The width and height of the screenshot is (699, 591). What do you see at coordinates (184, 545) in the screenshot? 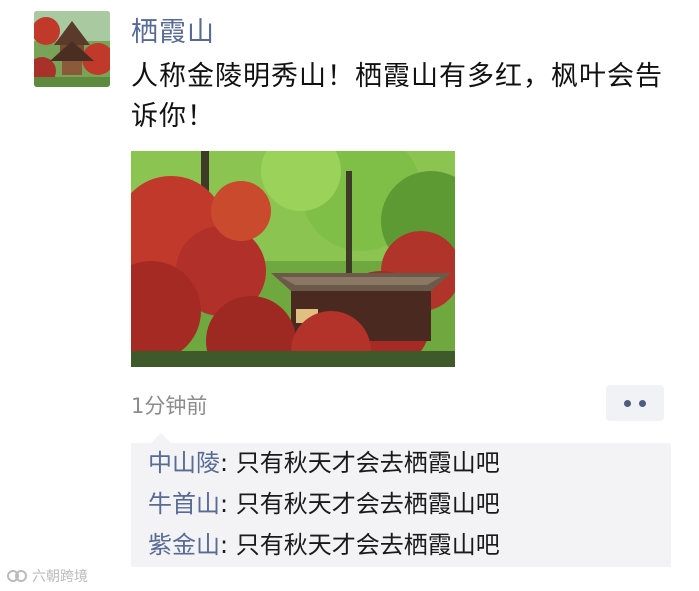
I see `comment-author: 紫金山` at bounding box center [184, 545].